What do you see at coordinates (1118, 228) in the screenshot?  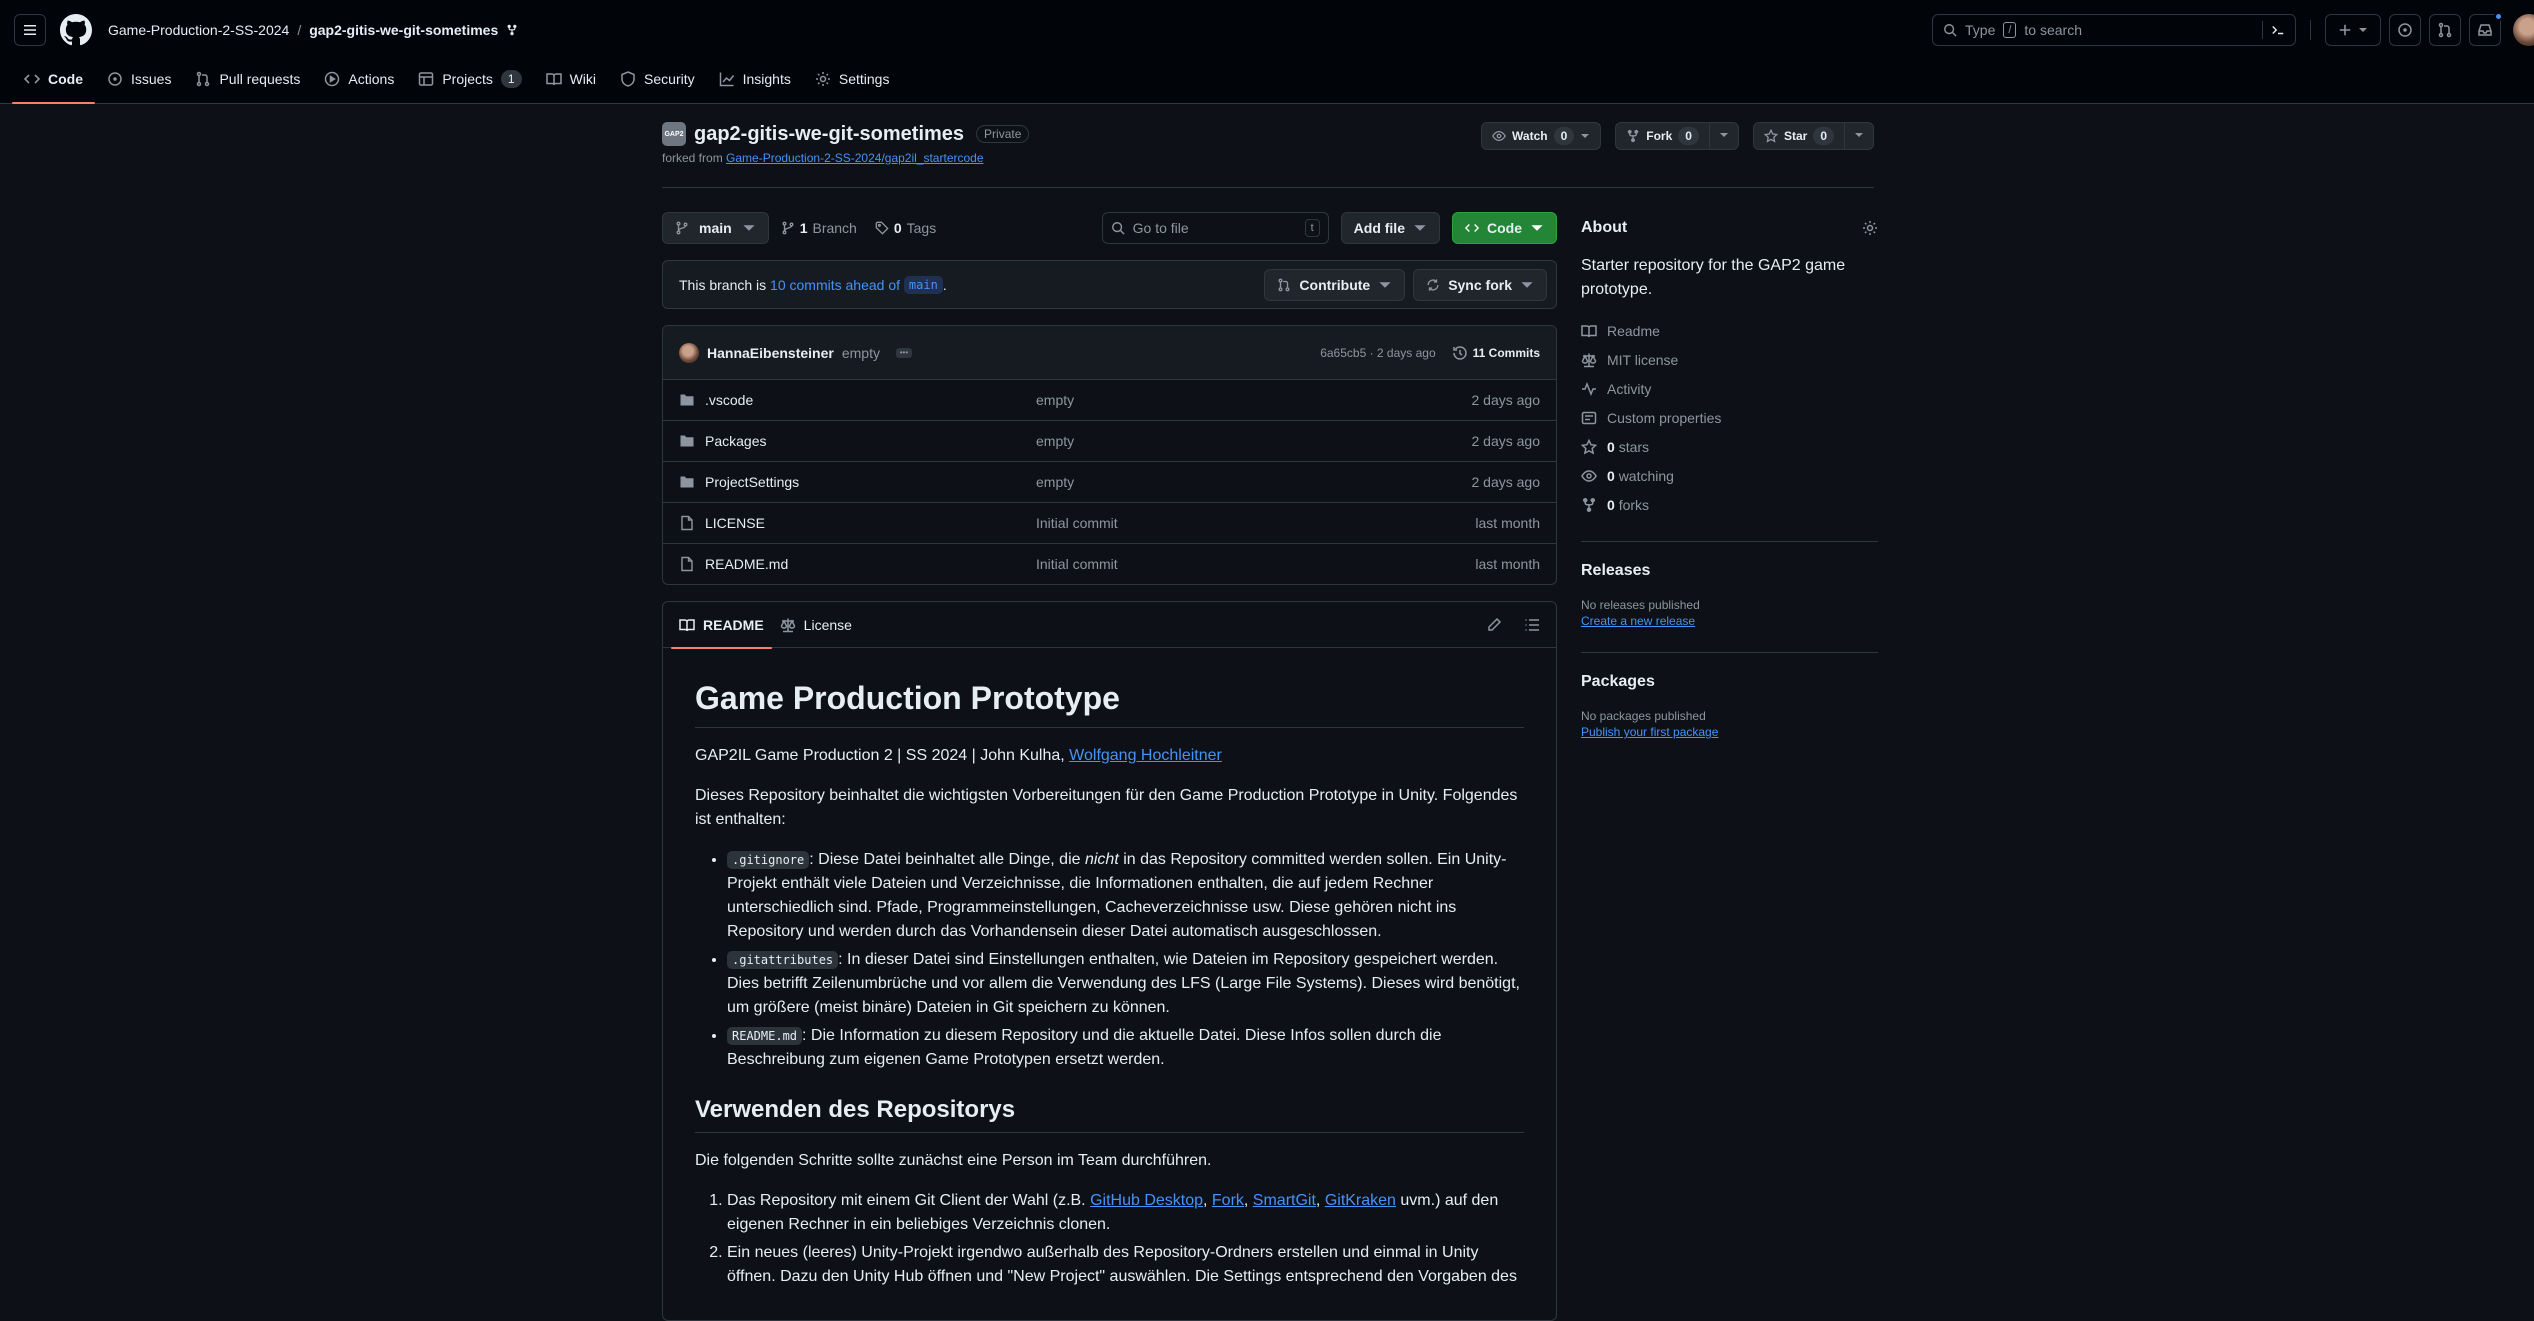 I see `search-icon` at bounding box center [1118, 228].